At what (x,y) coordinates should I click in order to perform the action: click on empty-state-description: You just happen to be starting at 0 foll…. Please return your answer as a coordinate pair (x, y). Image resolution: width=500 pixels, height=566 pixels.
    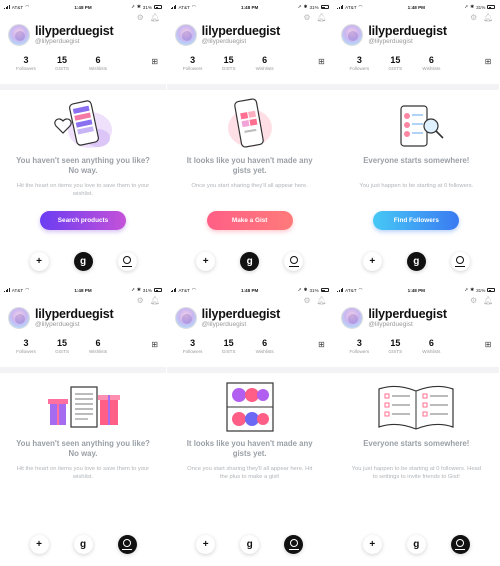
    Looking at the image, I should click on (416, 473).